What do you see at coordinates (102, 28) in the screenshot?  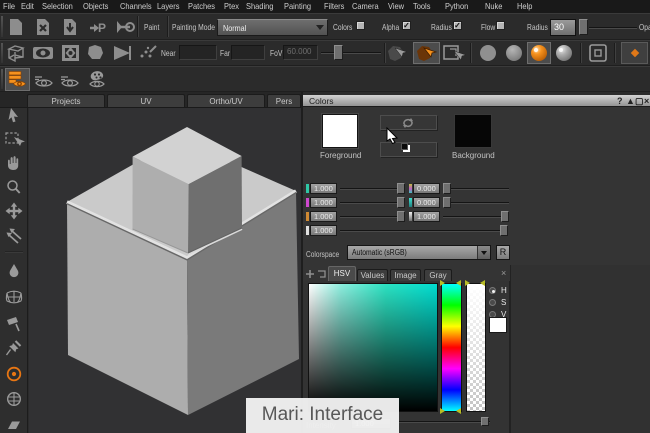 I see `svg-text: P` at bounding box center [102, 28].